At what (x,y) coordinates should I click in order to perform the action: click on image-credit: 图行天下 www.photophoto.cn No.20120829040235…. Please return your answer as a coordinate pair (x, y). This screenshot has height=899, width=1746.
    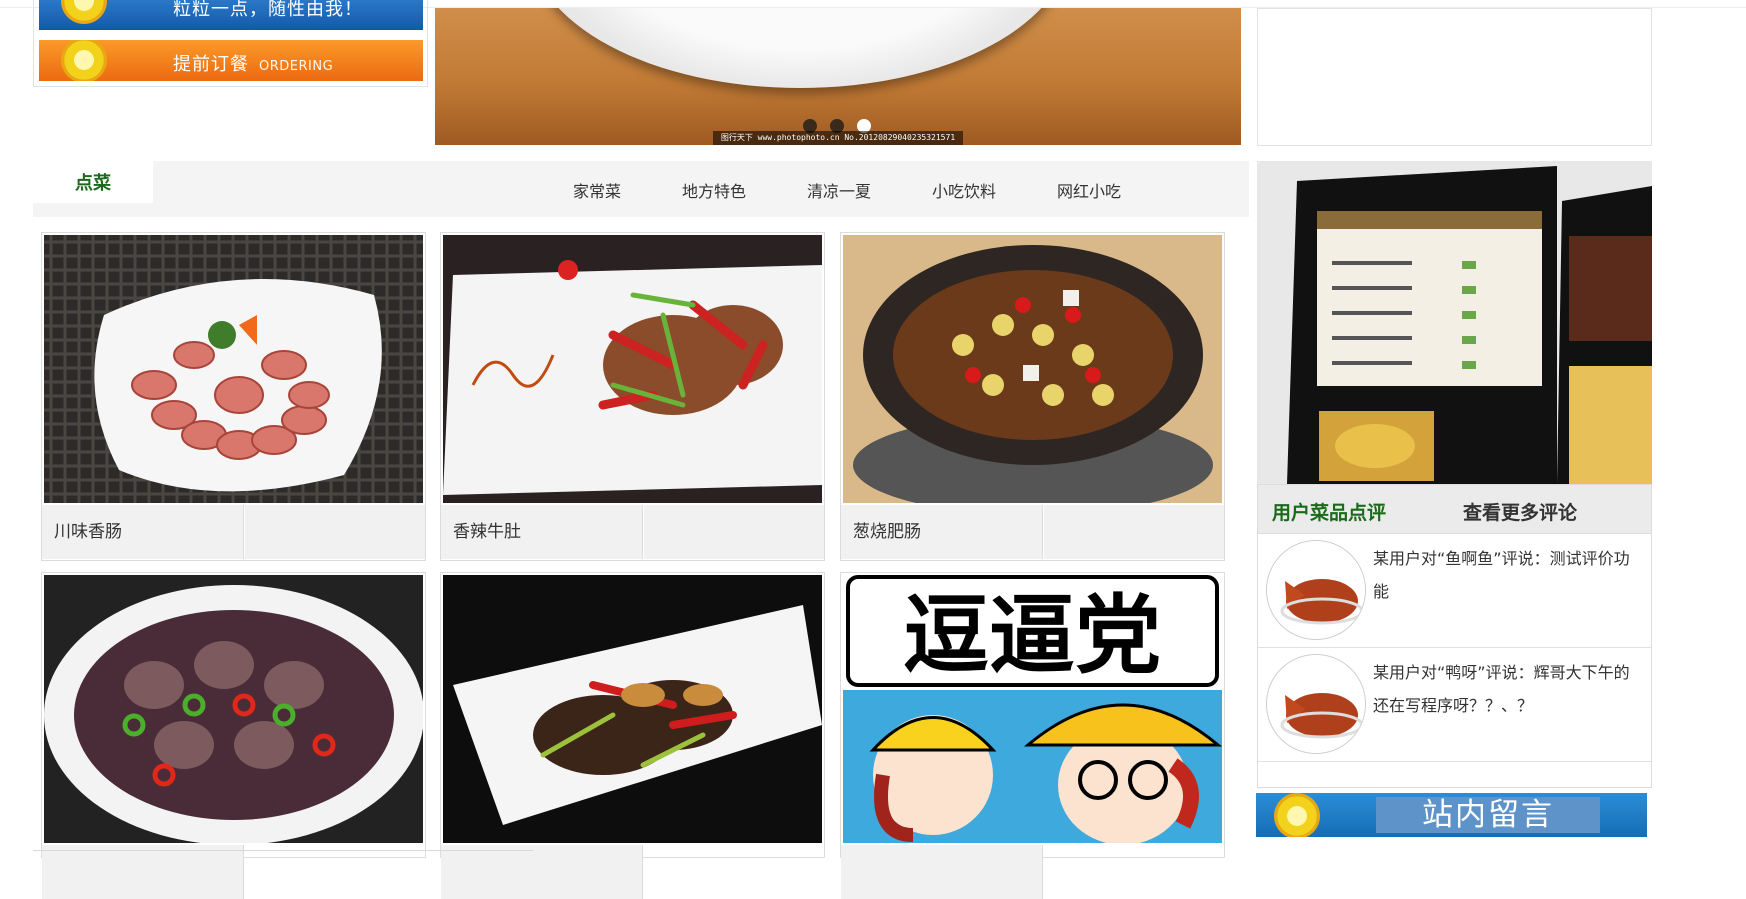
    Looking at the image, I should click on (838, 138).